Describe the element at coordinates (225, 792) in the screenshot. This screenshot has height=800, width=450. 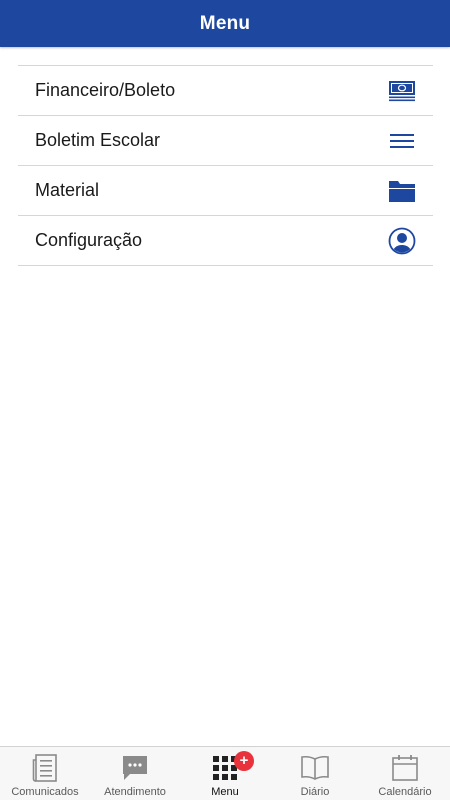
I see `tab-label: Menu` at that location.